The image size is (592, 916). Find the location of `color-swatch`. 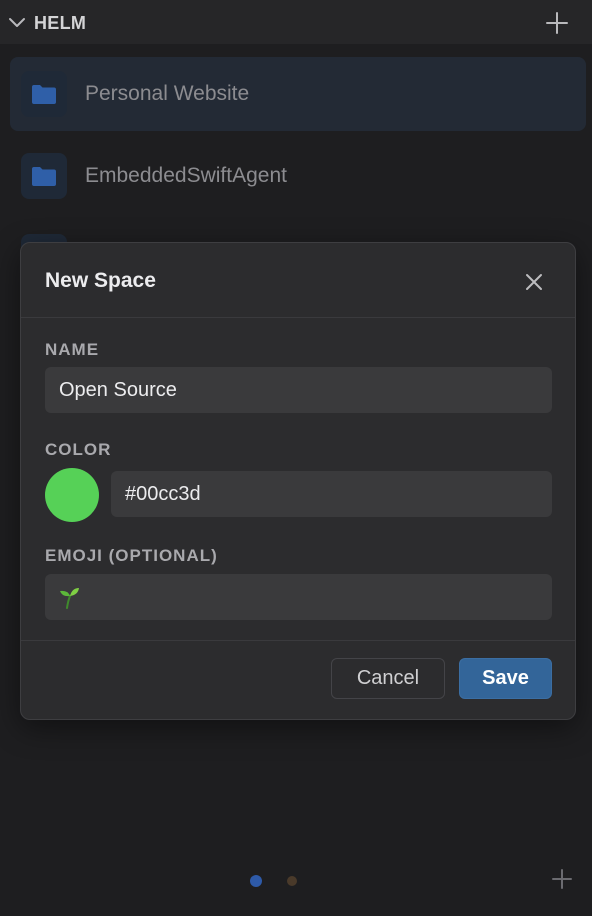

color-swatch is located at coordinates (72, 495).